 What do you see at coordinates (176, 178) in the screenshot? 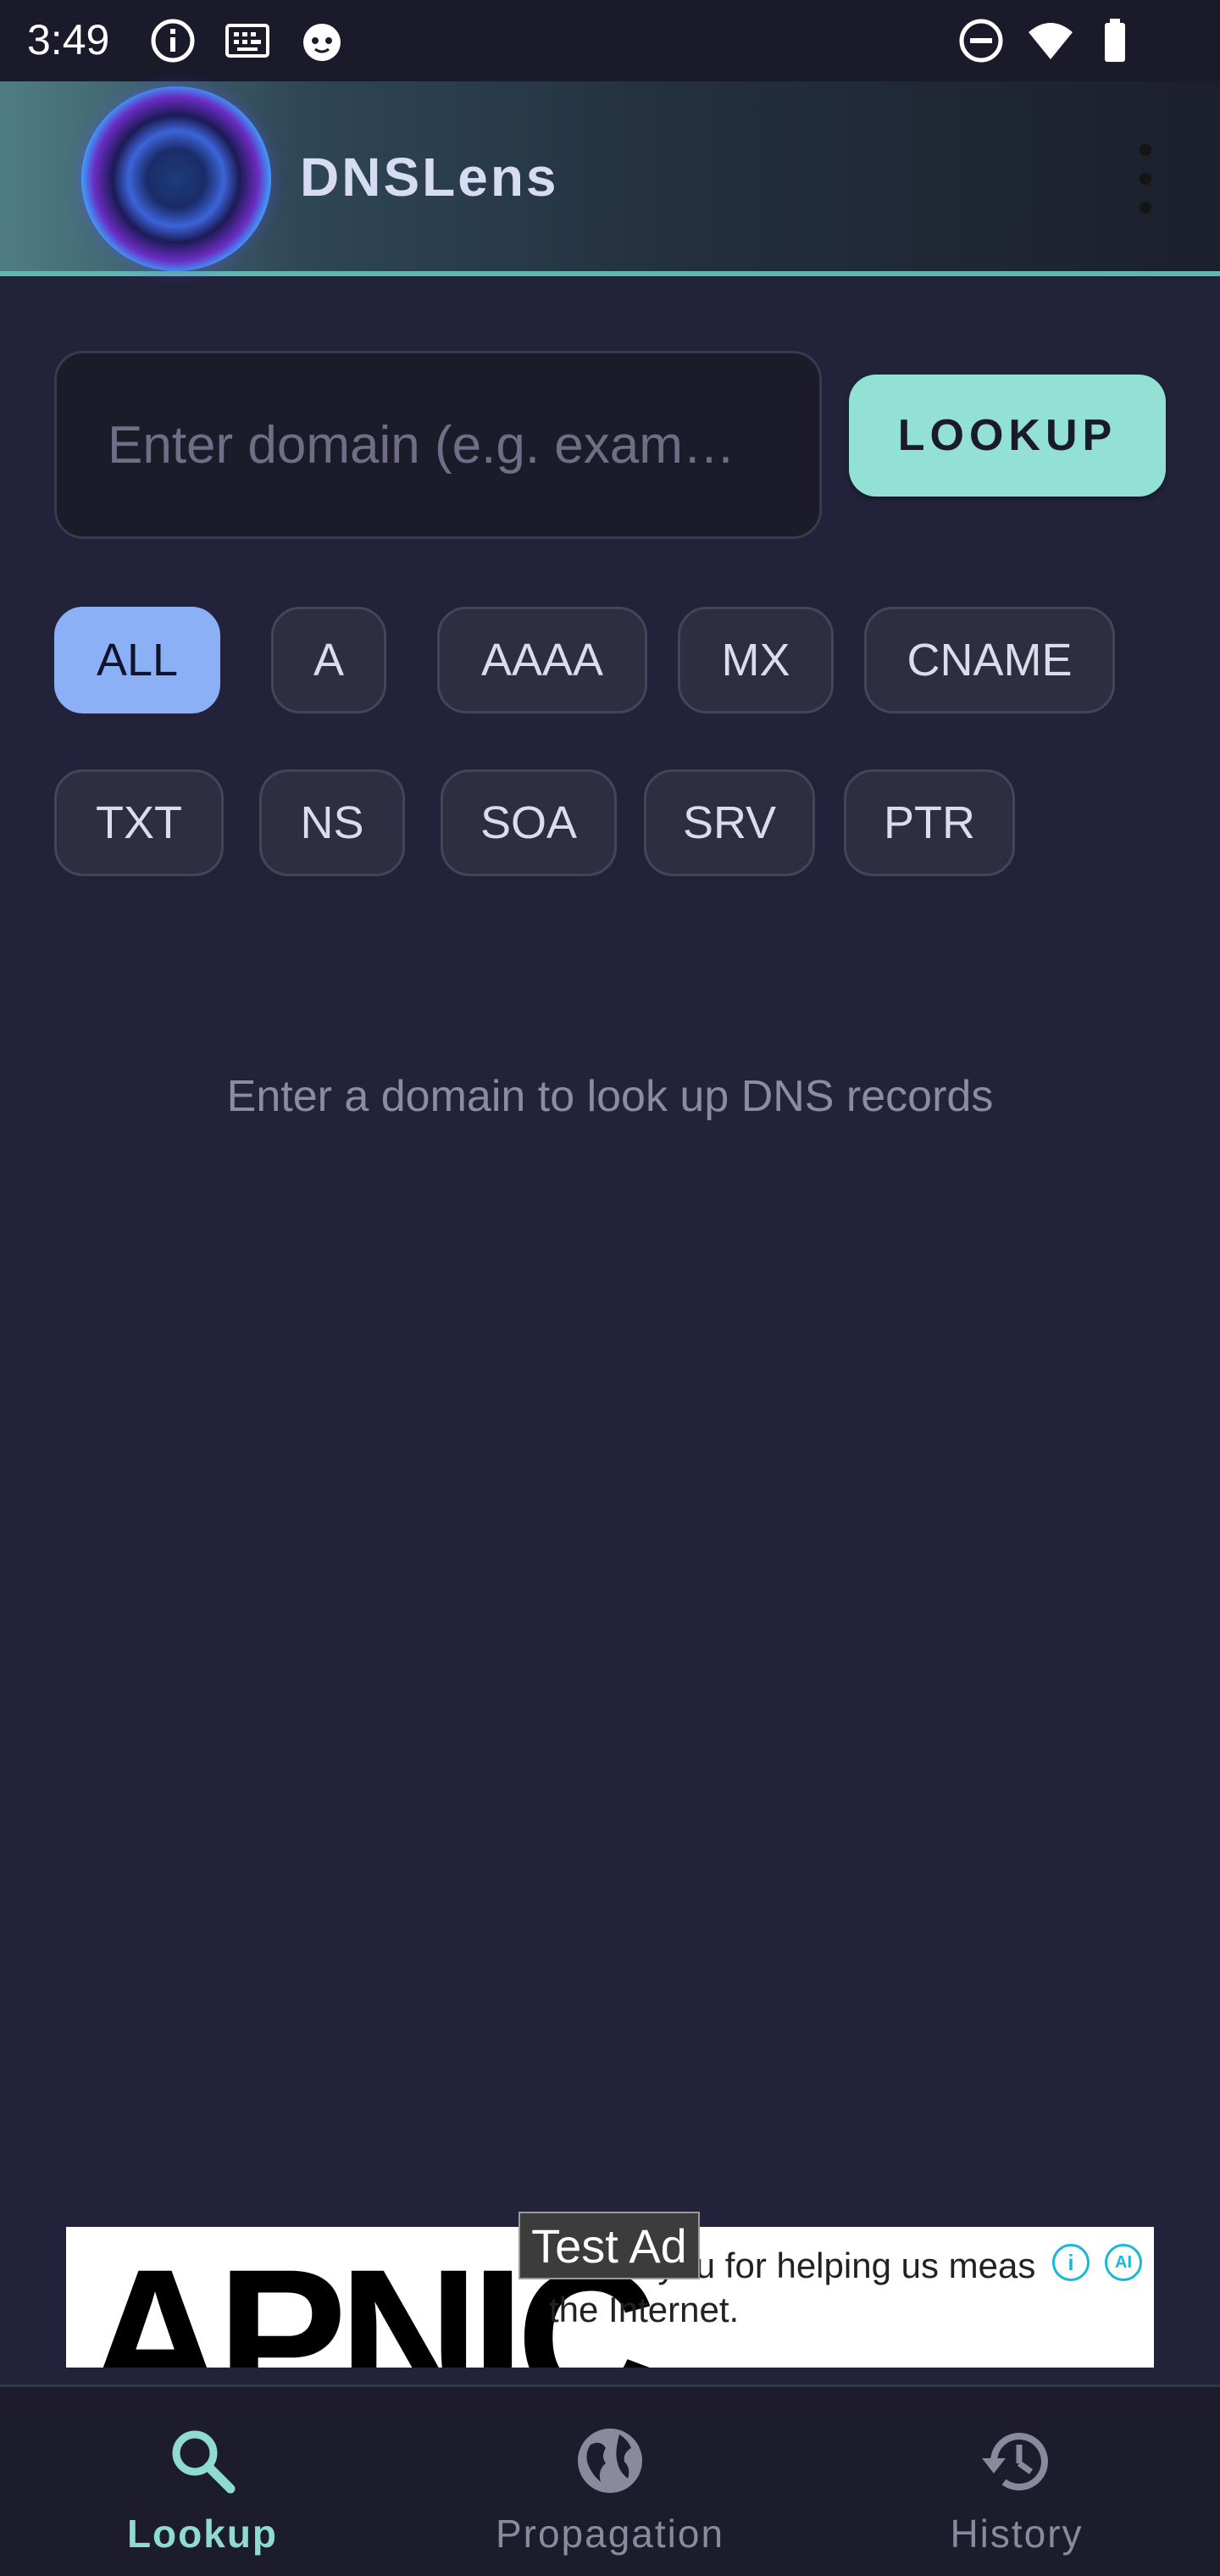
I see `app-logo` at bounding box center [176, 178].